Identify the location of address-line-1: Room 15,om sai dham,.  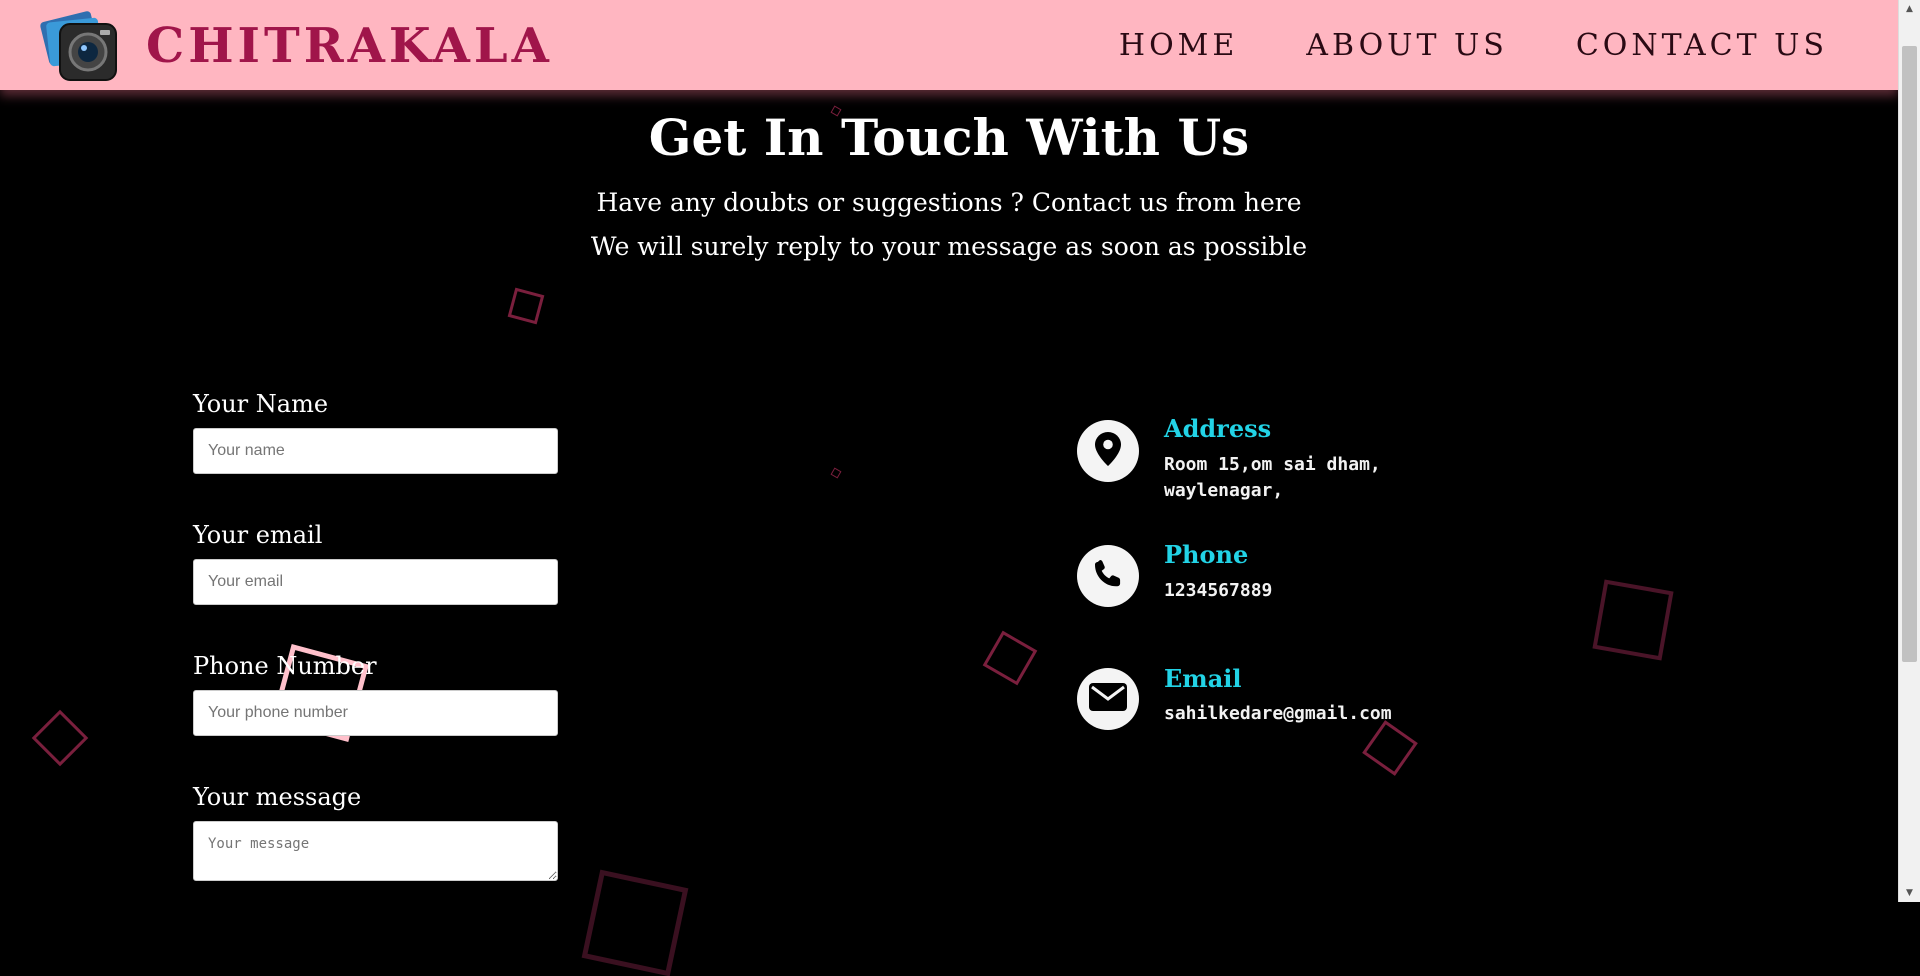
(1272, 464).